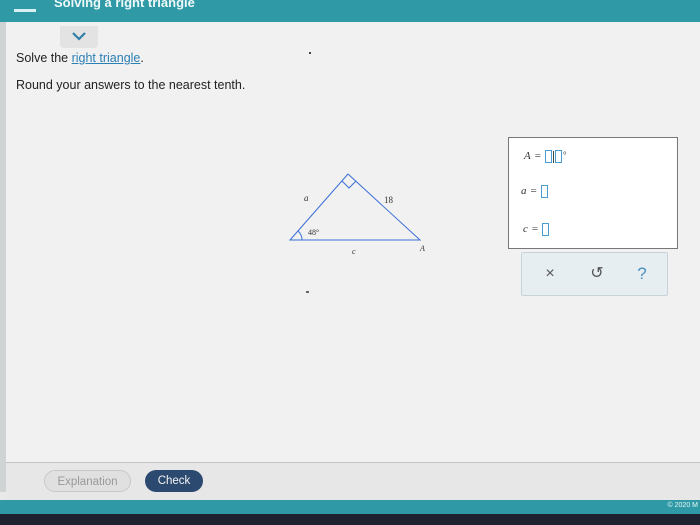 The image size is (700, 525). I want to click on clear-icon: ×, so click(550, 274).